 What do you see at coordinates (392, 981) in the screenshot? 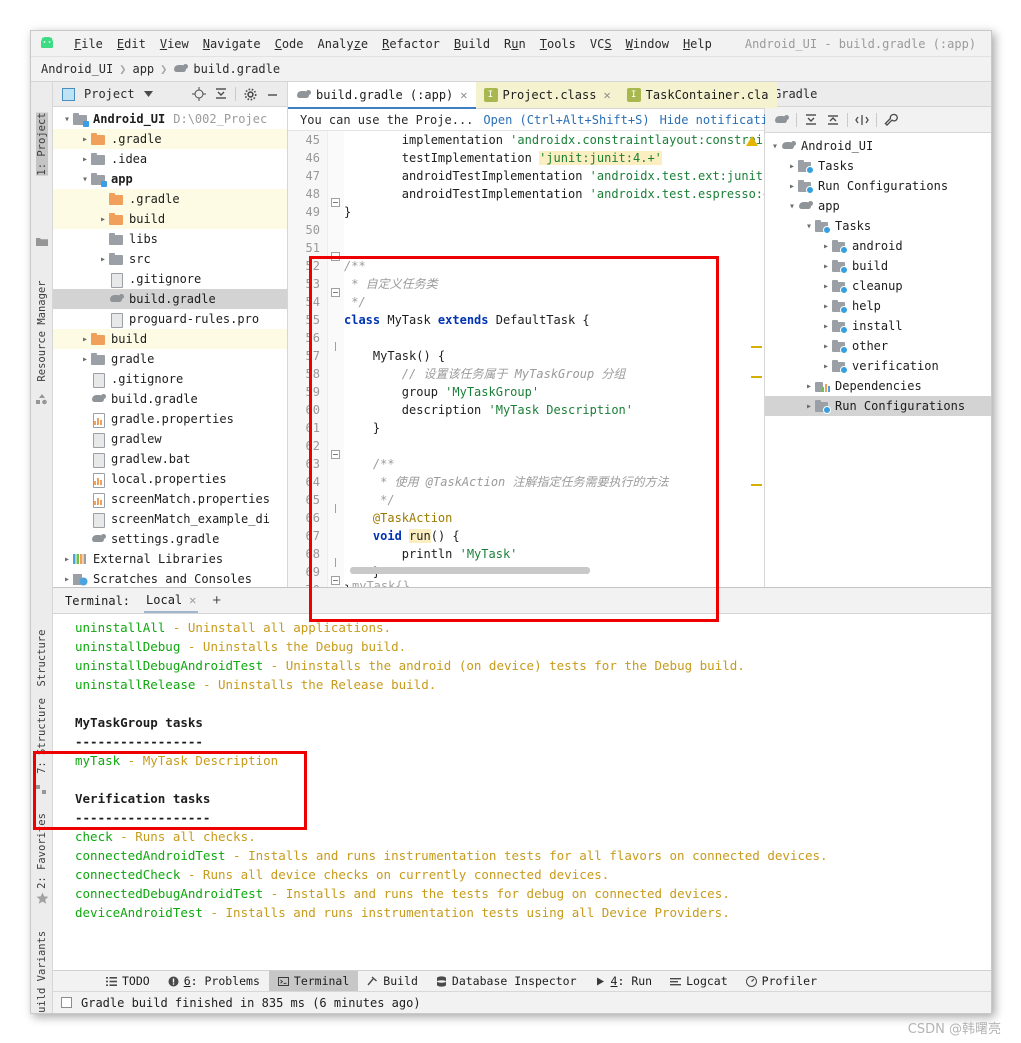
I see `tool-button-build: Build` at bounding box center [392, 981].